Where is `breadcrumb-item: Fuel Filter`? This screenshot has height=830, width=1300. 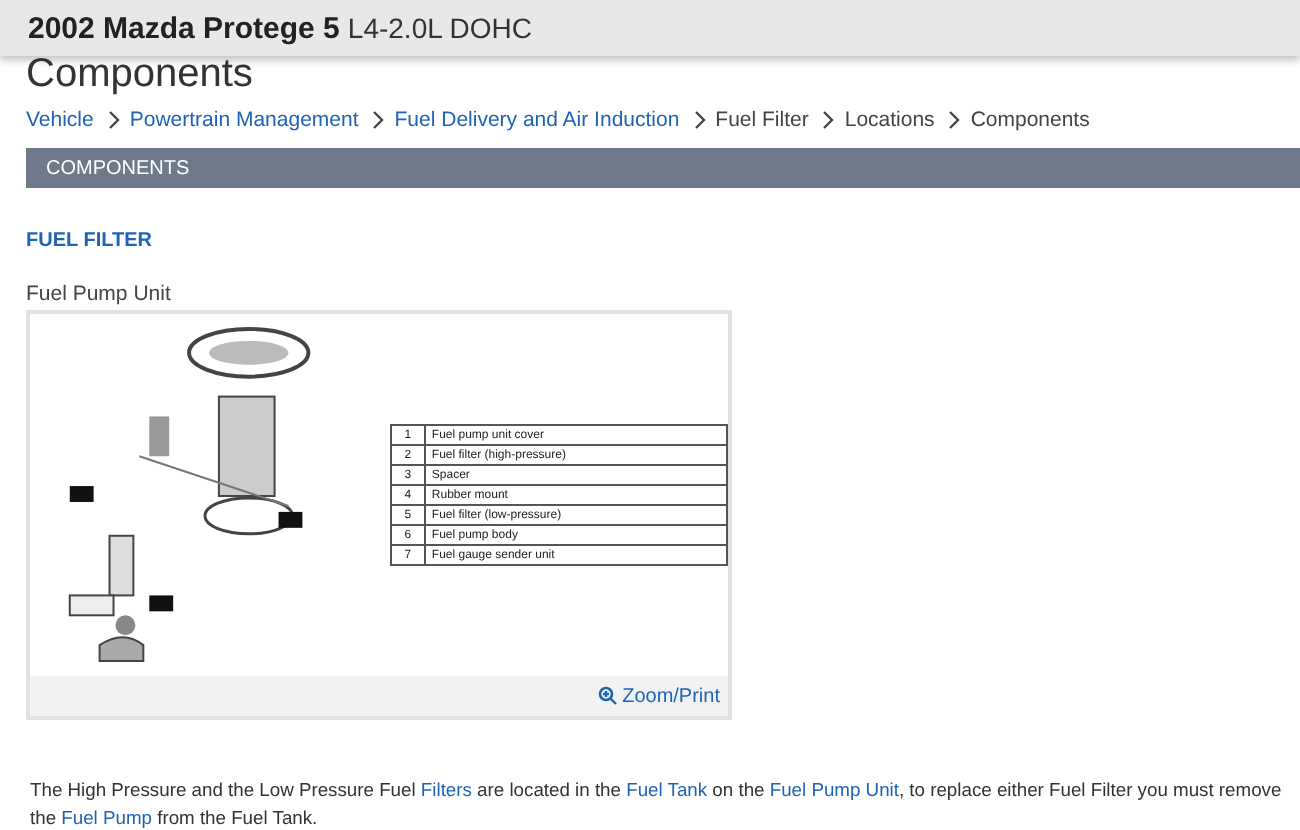 breadcrumb-item: Fuel Filter is located at coordinates (762, 120).